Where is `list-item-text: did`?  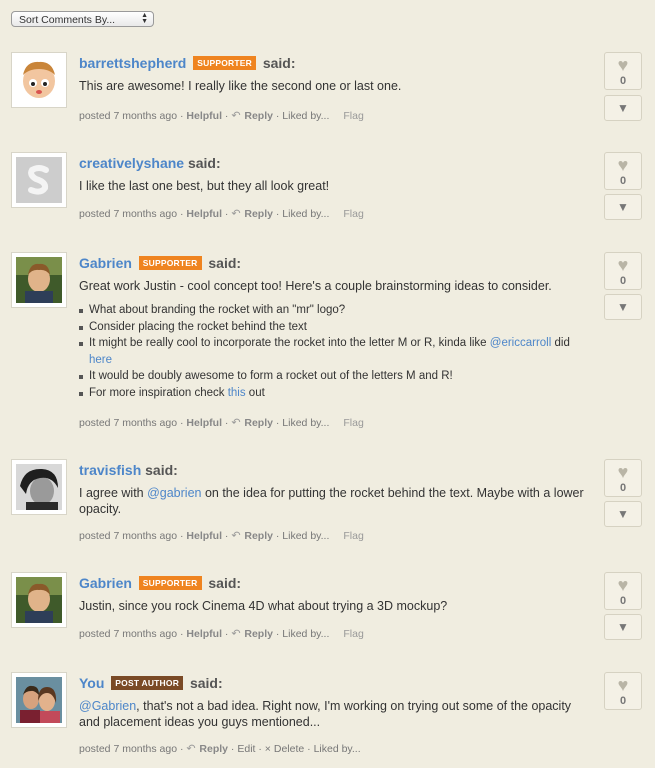 list-item-text: did is located at coordinates (560, 343).